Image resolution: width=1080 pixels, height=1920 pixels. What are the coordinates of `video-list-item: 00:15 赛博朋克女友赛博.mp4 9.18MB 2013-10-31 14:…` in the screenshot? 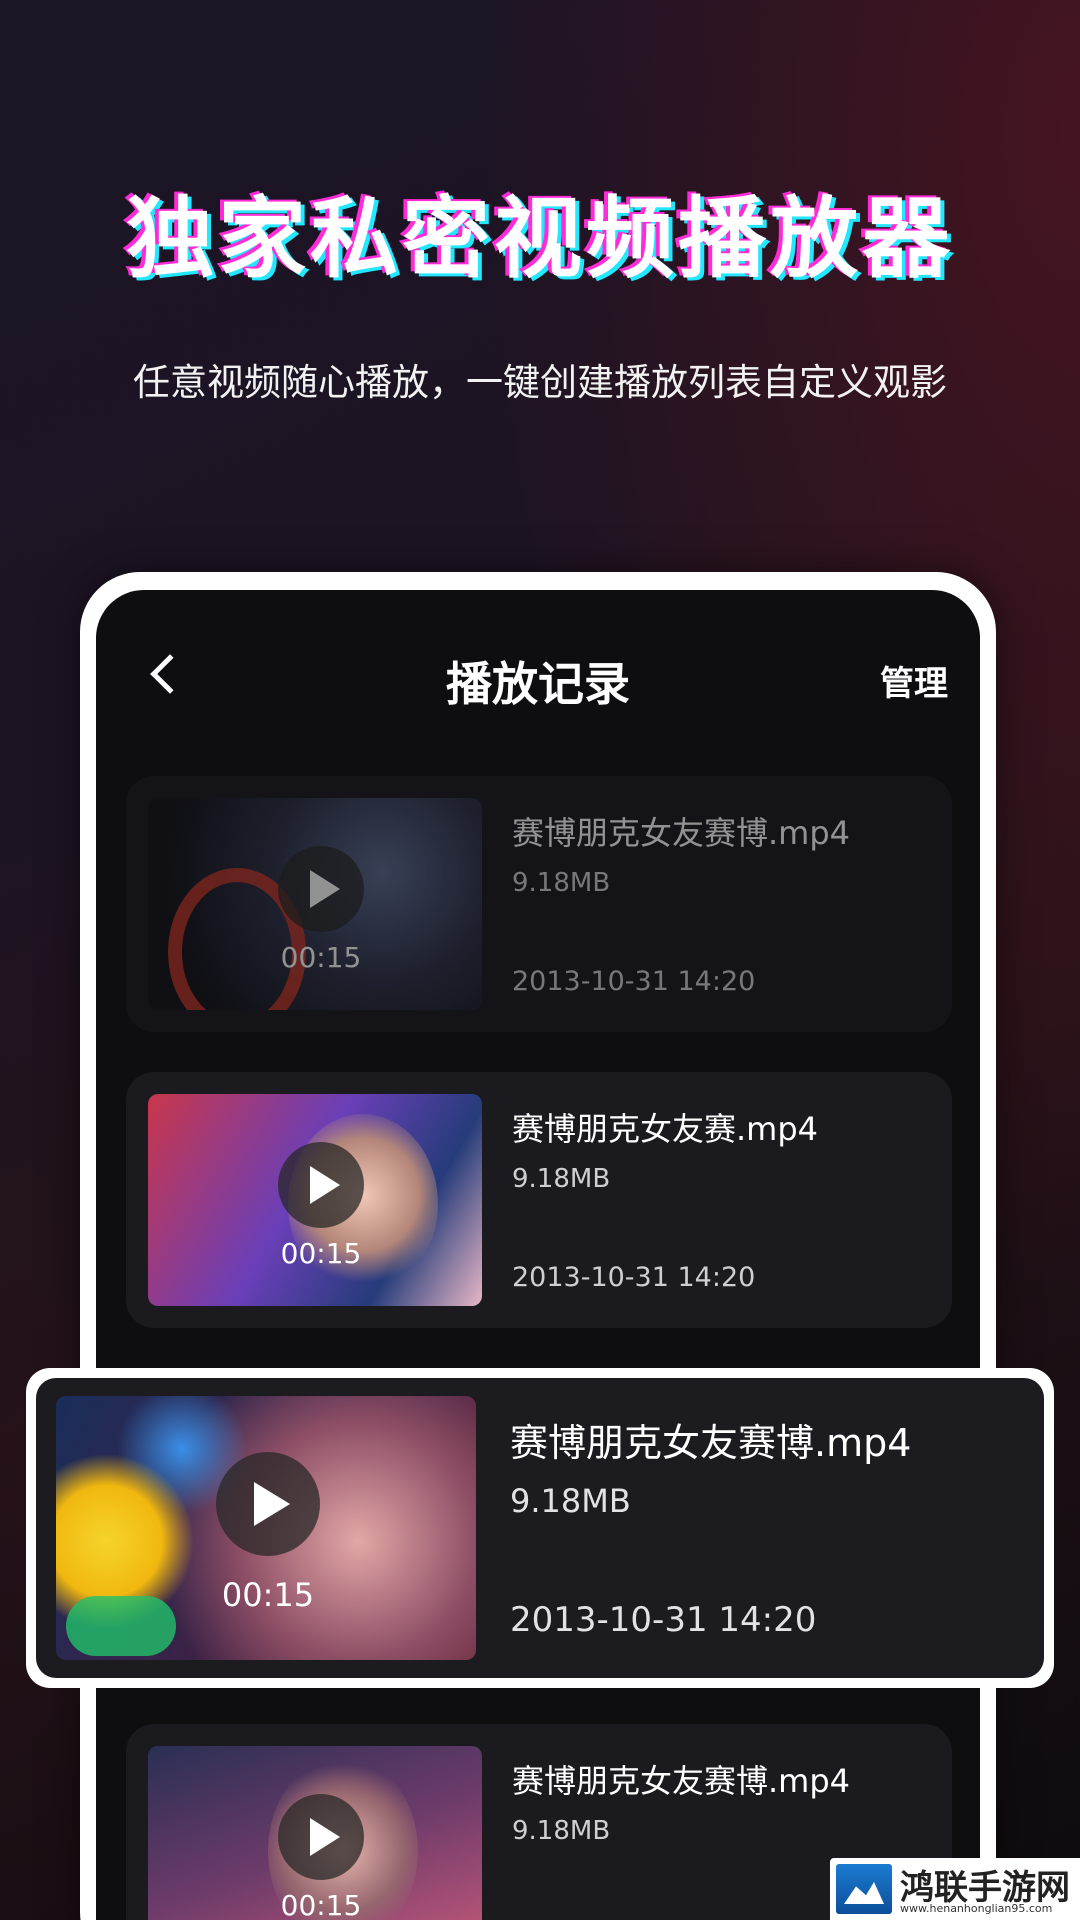 It's located at (539, 904).